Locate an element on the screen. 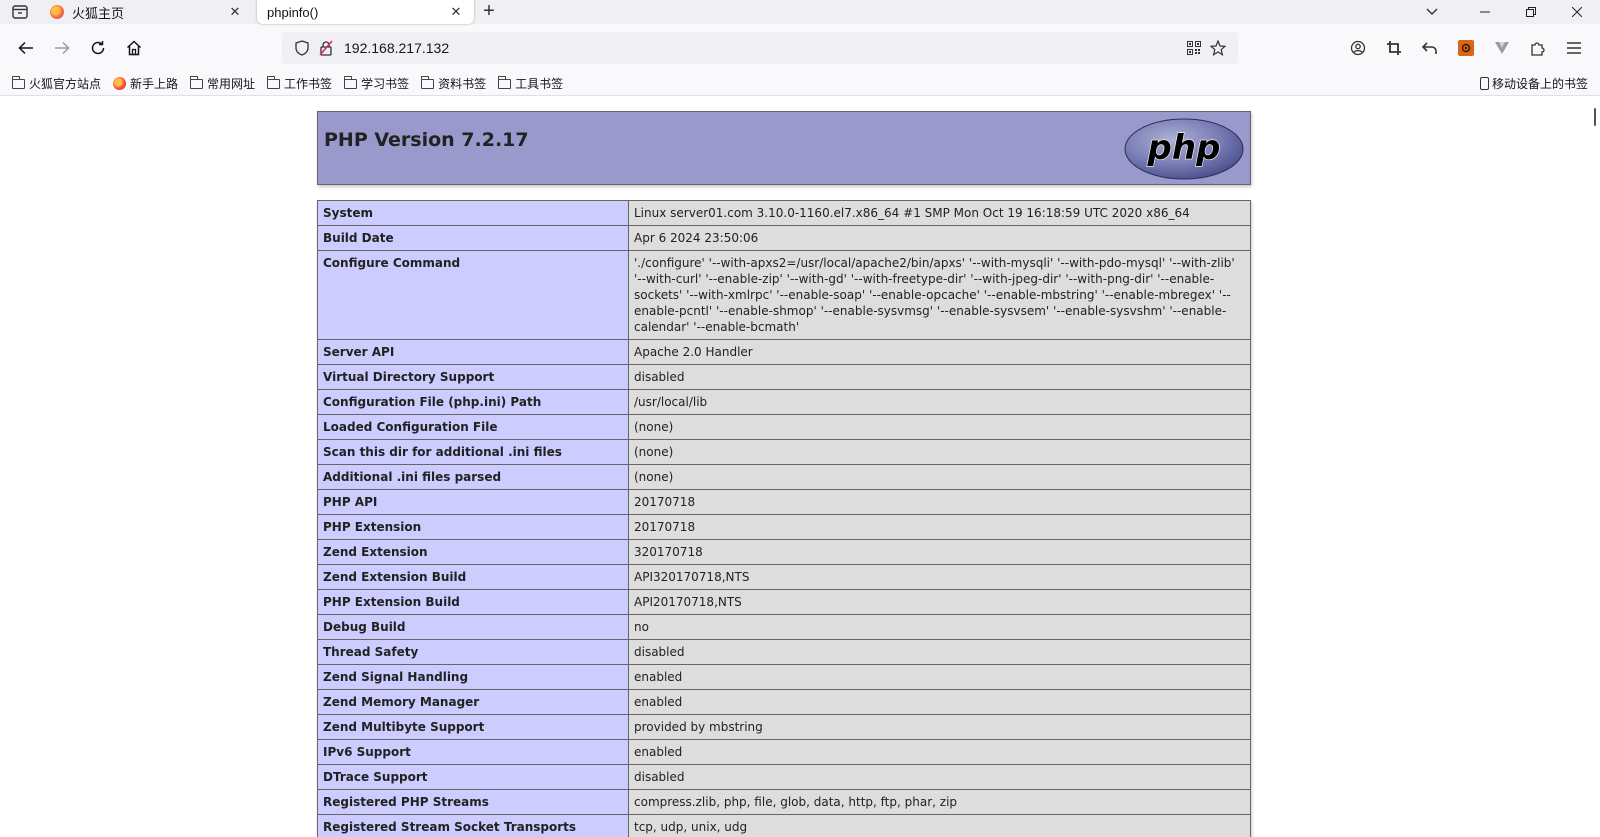 The width and height of the screenshot is (1600, 837). extension-orange-button is located at coordinates (1466, 48).